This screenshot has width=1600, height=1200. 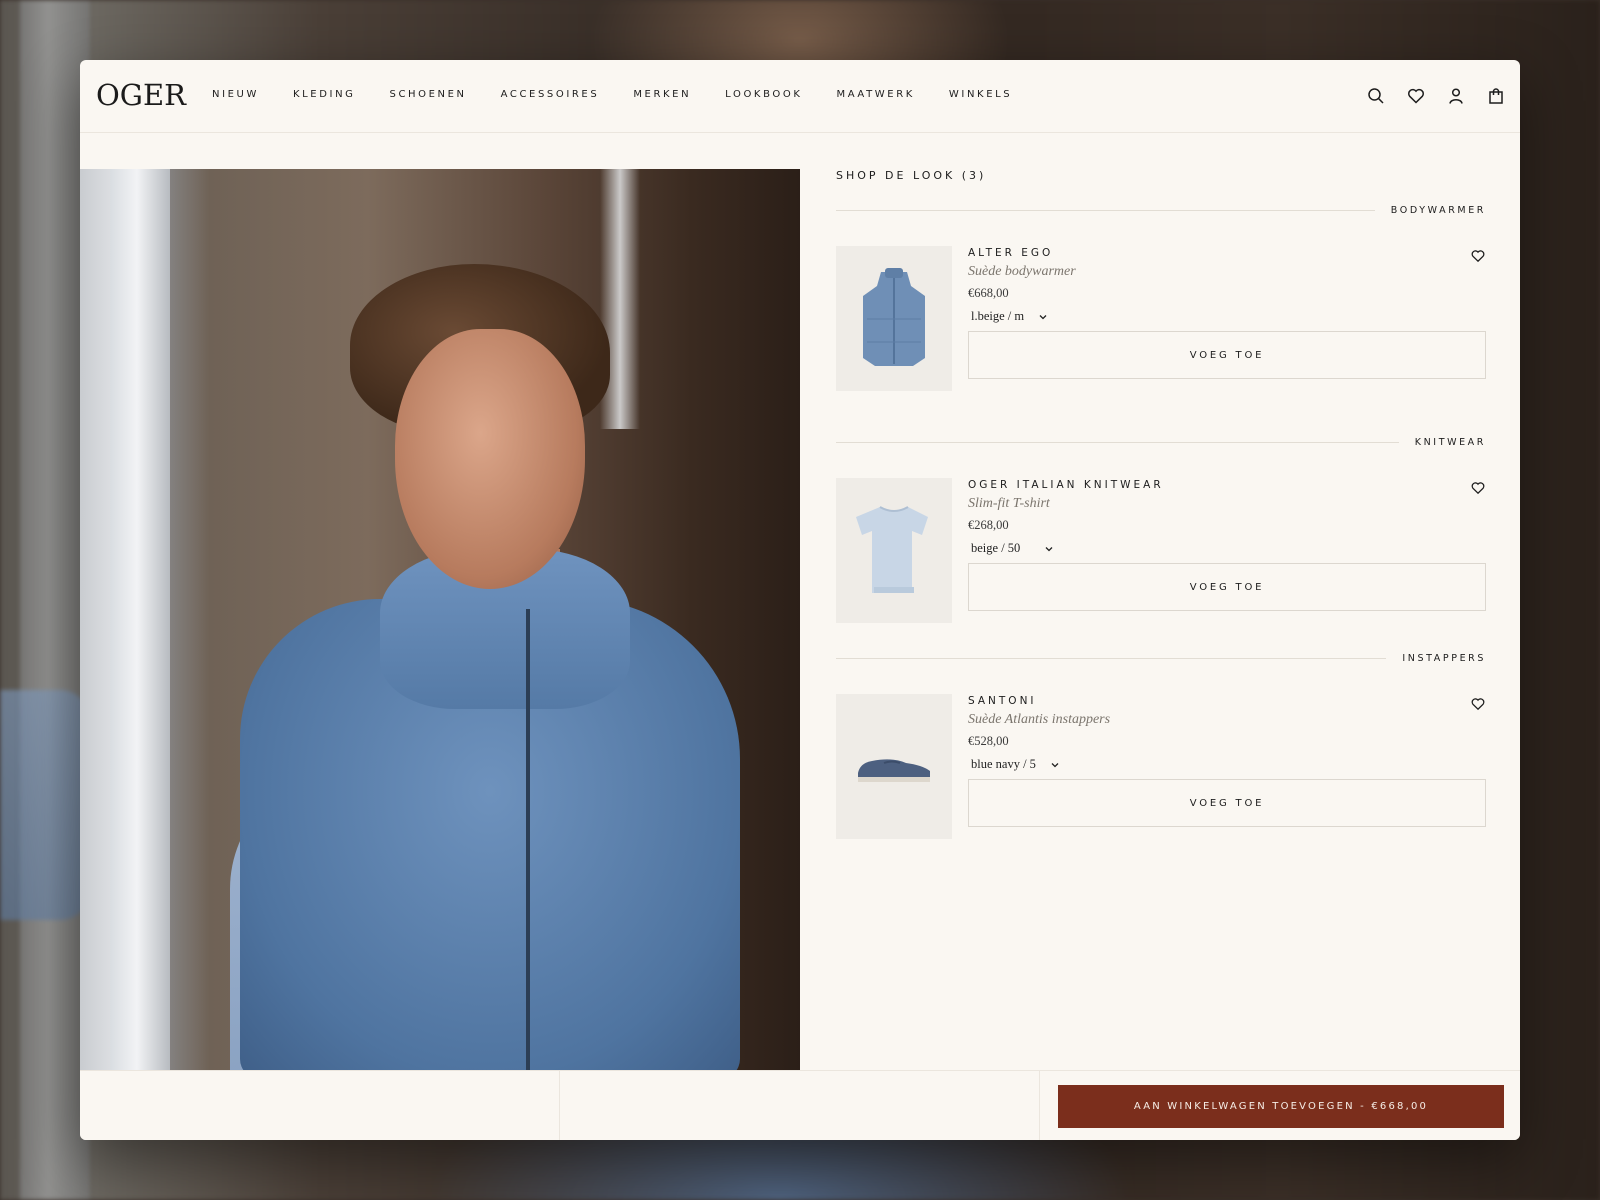 What do you see at coordinates (141, 95) in the screenshot?
I see `logo: OGER` at bounding box center [141, 95].